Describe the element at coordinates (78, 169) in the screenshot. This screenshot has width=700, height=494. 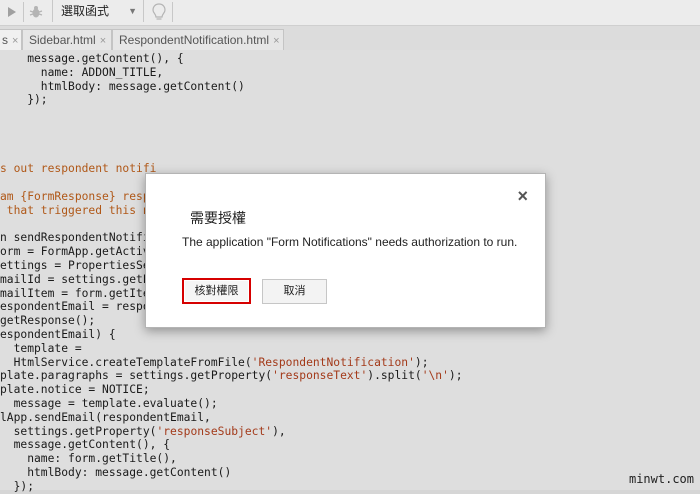
I see `code-line: s out respondent notifi` at that location.